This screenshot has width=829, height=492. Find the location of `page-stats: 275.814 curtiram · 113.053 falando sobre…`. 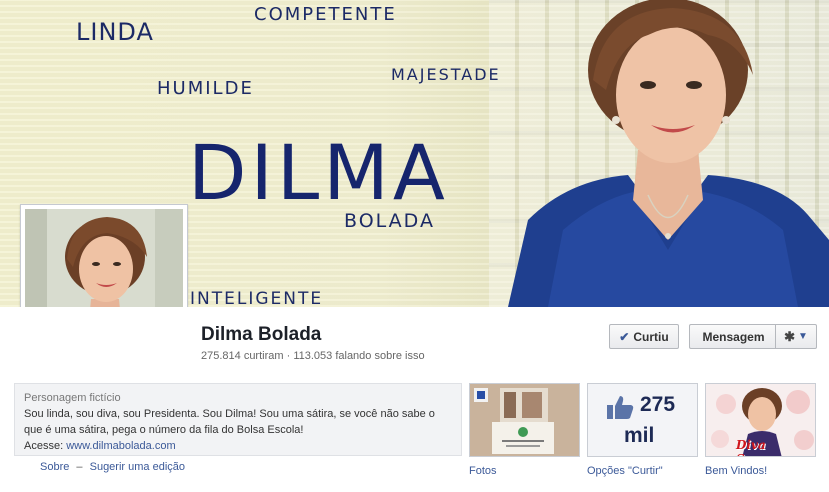

page-stats: 275.814 curtiram · 113.053 falando sobre… is located at coordinates (313, 356).